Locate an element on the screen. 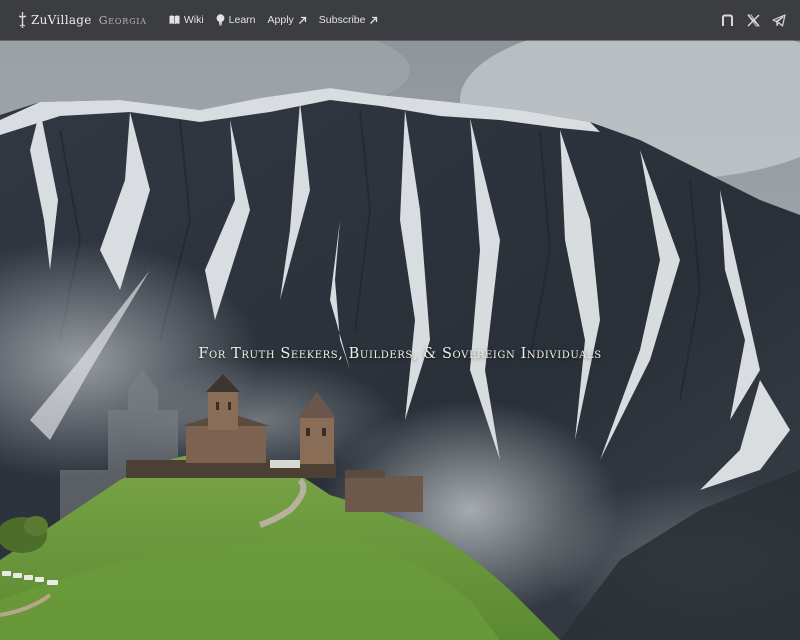  nav-link-subscribe: Subscribe is located at coordinates (349, 20).